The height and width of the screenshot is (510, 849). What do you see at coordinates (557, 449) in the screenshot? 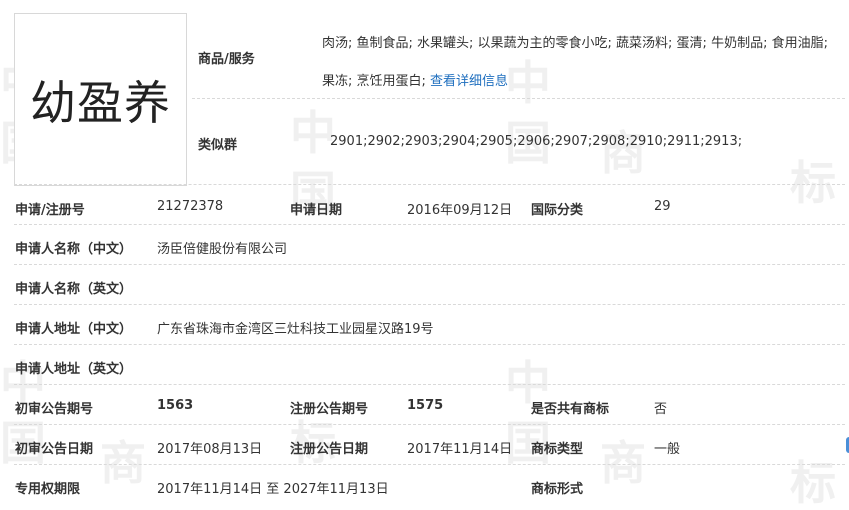
I see `tm-type-label: 商标类型` at bounding box center [557, 449].